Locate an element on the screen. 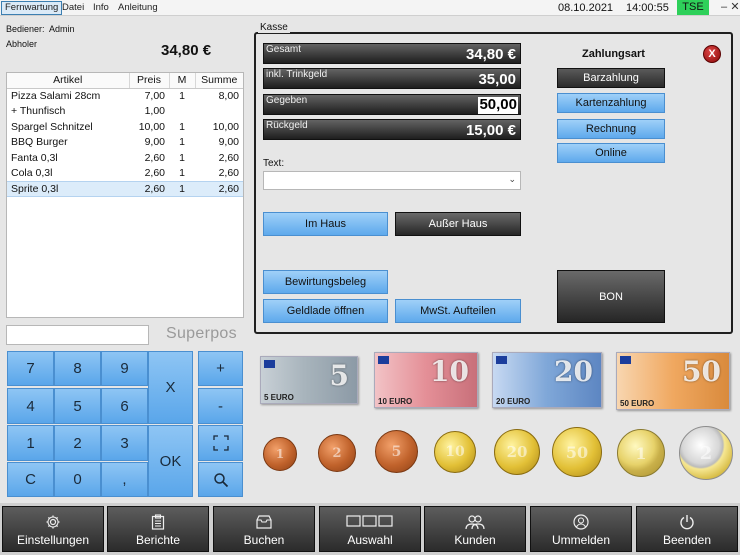 The width and height of the screenshot is (740, 555). tse-badge: TSE is located at coordinates (693, 7).